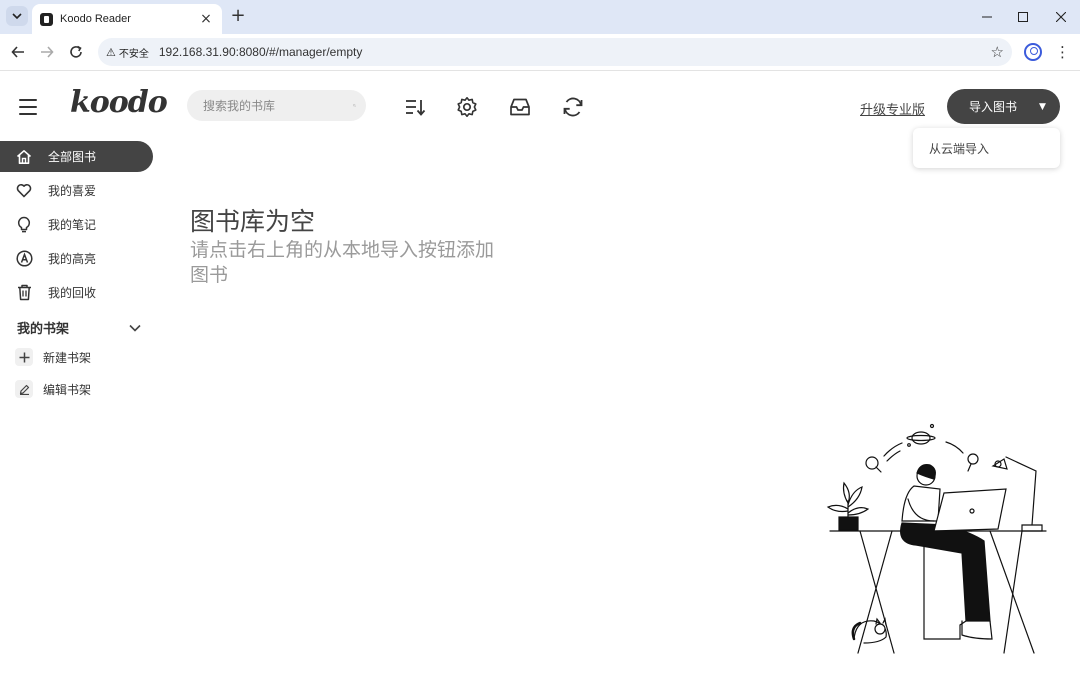 The width and height of the screenshot is (1080, 677). Describe the element at coordinates (24, 357) in the screenshot. I see `plus-icon` at that location.